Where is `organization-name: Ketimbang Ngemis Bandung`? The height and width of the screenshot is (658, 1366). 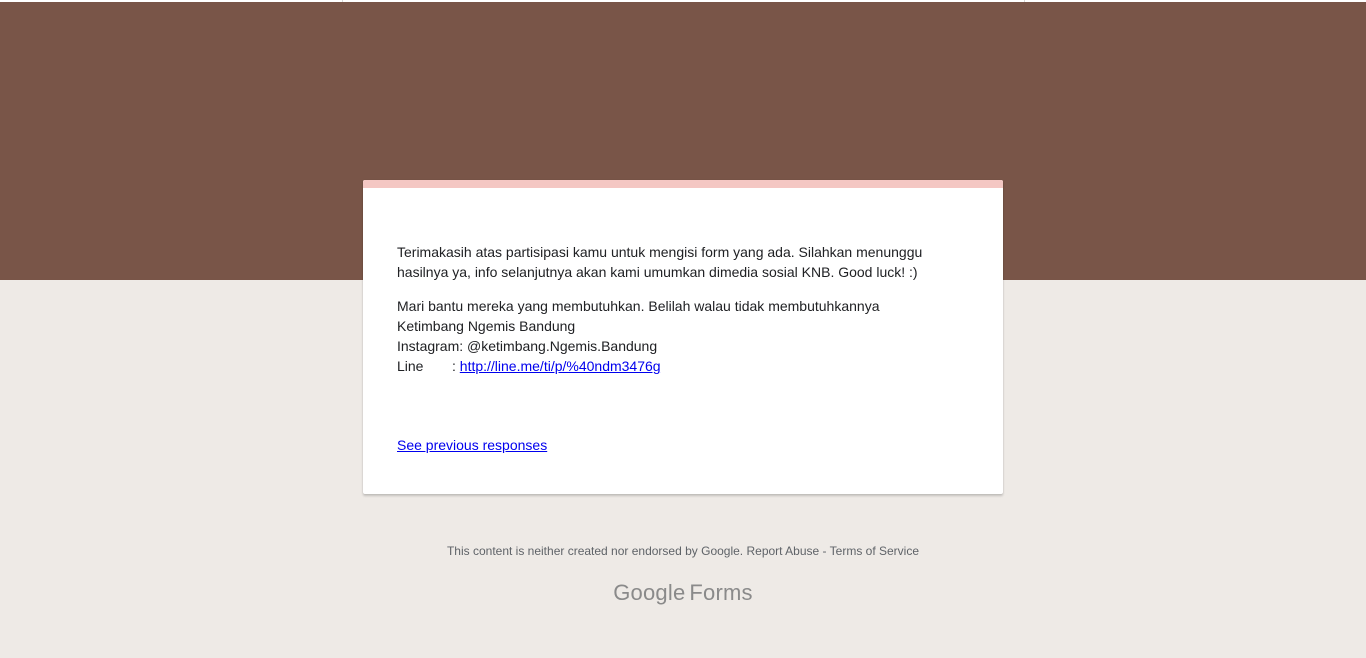
organization-name: Ketimbang Ngemis Bandung is located at coordinates (486, 326).